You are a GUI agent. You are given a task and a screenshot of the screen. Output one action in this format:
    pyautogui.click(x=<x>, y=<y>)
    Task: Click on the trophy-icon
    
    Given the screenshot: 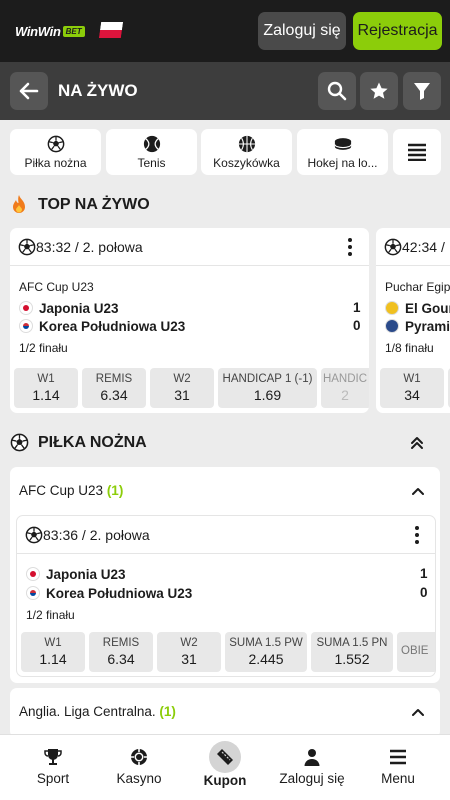 What is the action you would take?
    pyautogui.click(x=53, y=757)
    